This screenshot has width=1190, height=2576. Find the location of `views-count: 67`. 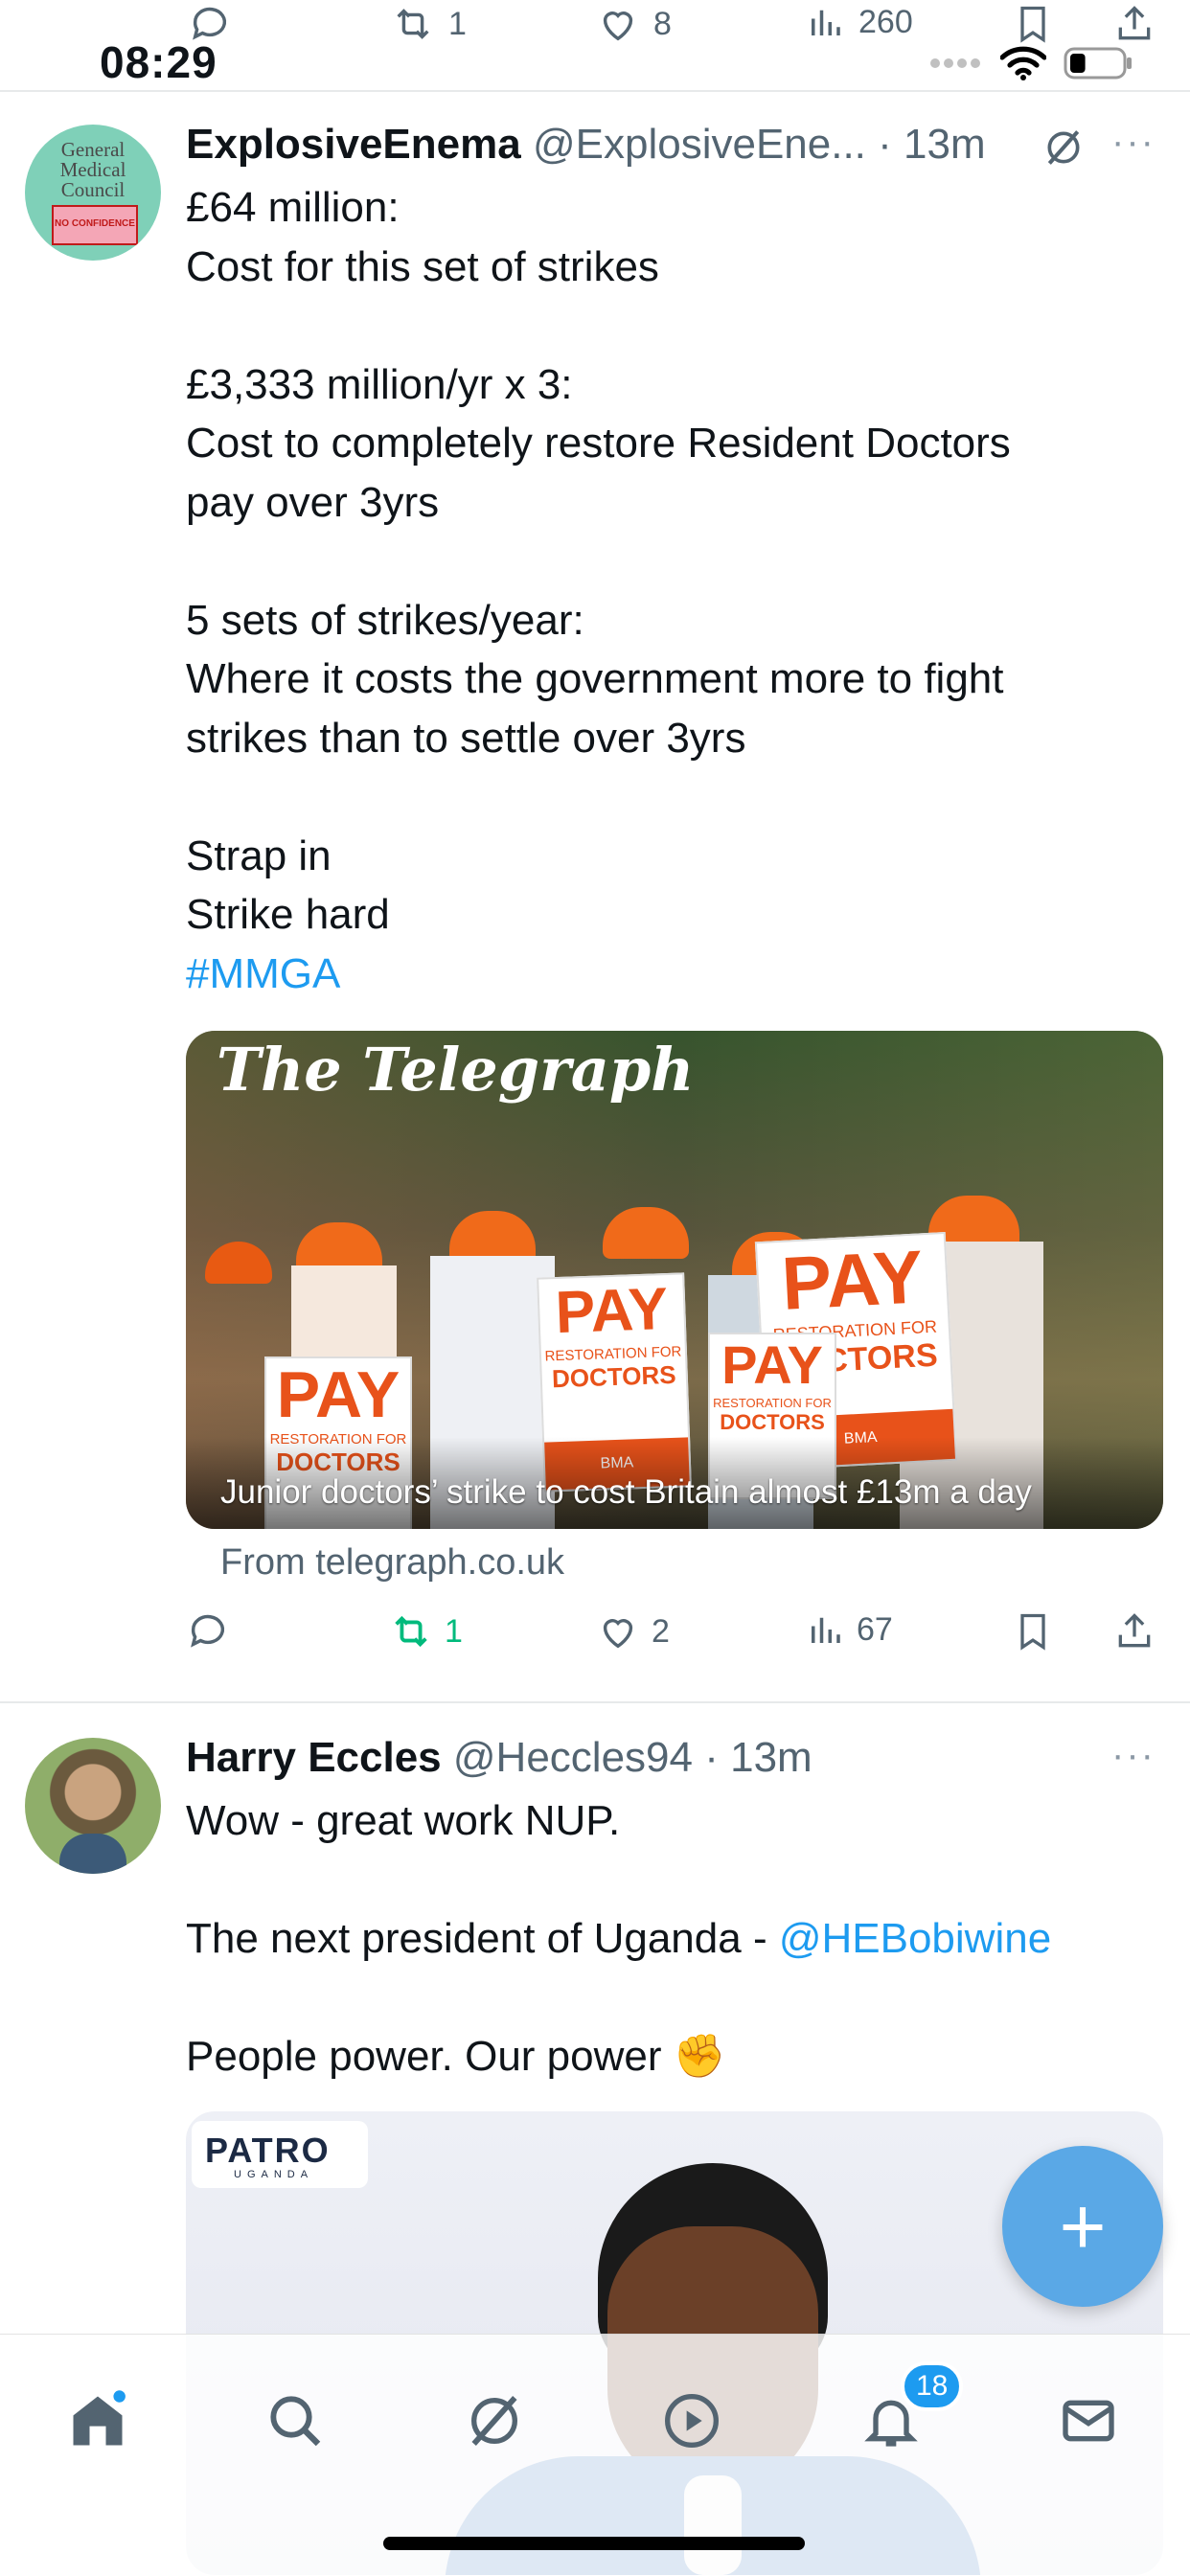

views-count: 67 is located at coordinates (875, 1629).